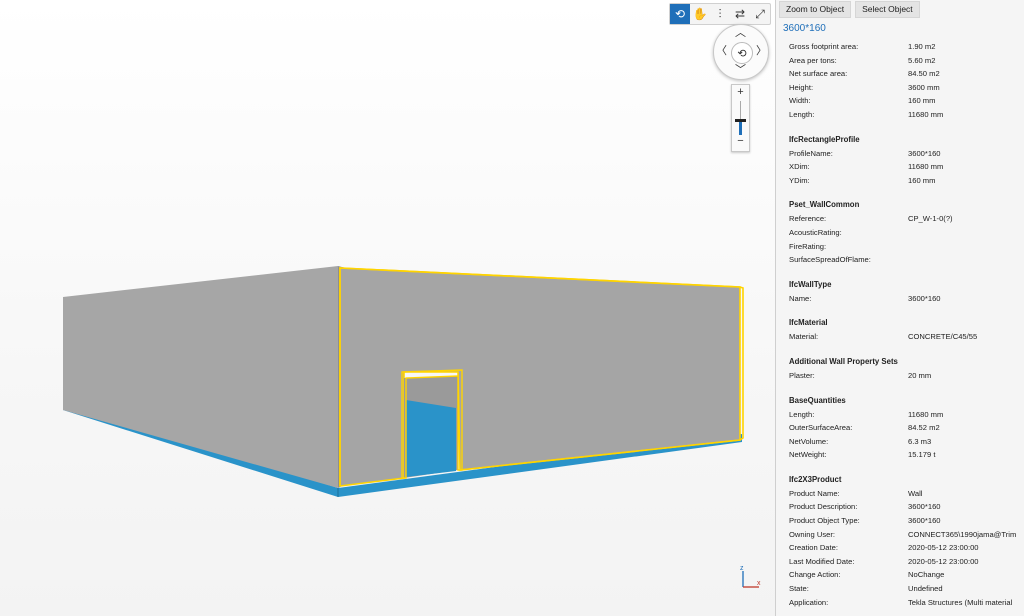  I want to click on section-title: IfcWallType, so click(810, 284).